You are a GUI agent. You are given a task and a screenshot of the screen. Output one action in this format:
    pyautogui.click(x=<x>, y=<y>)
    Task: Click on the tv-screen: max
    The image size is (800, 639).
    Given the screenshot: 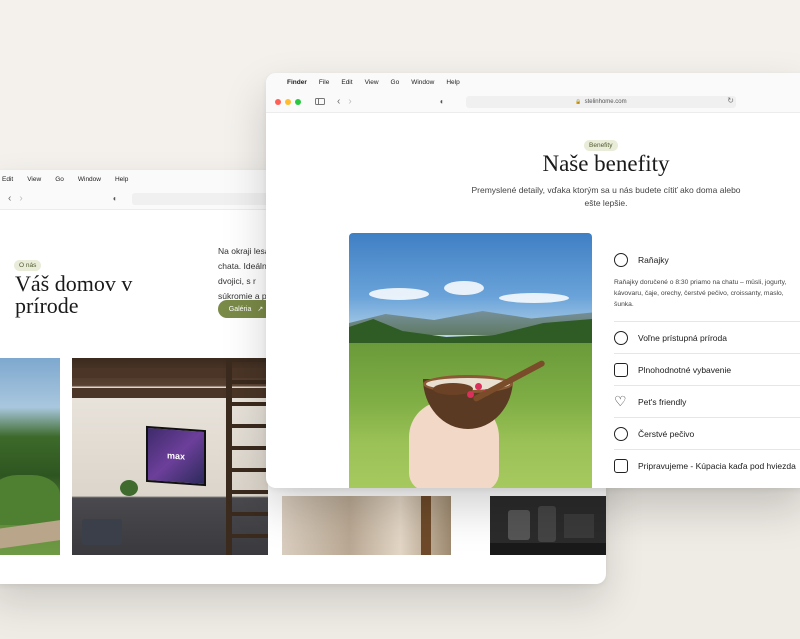 What is the action you would take?
    pyautogui.click(x=176, y=456)
    